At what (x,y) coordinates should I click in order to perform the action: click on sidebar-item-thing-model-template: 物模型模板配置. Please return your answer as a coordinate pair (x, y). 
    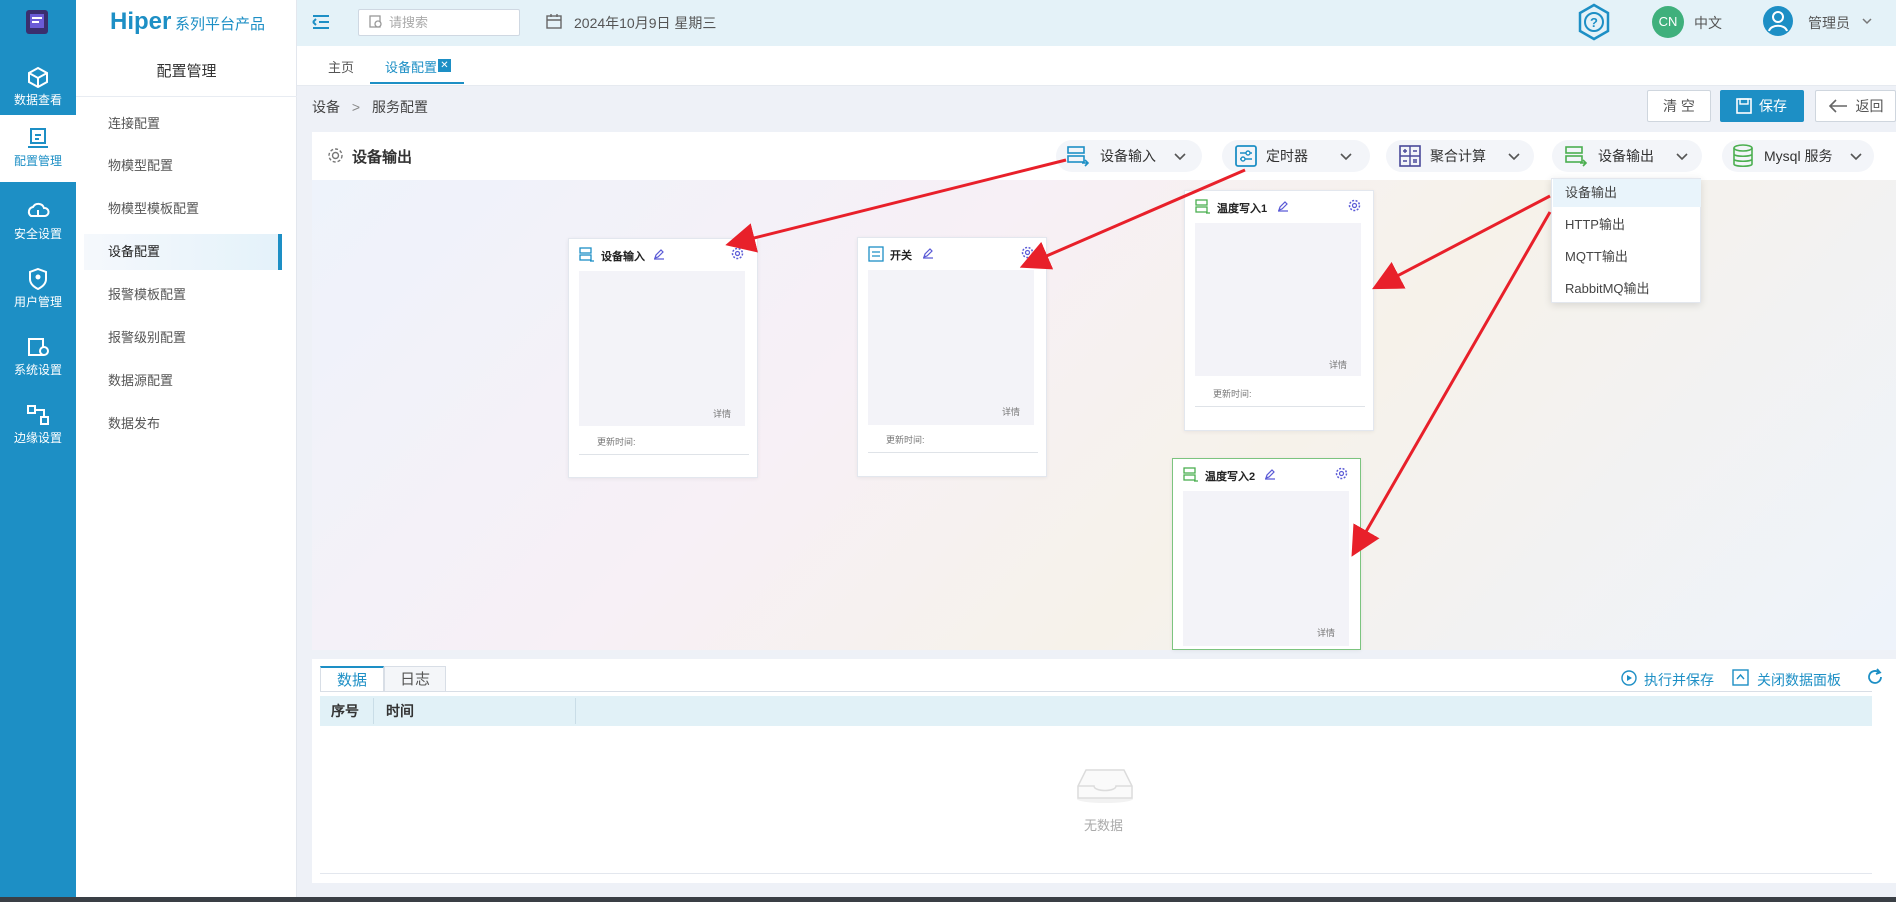
    Looking at the image, I should click on (183, 209).